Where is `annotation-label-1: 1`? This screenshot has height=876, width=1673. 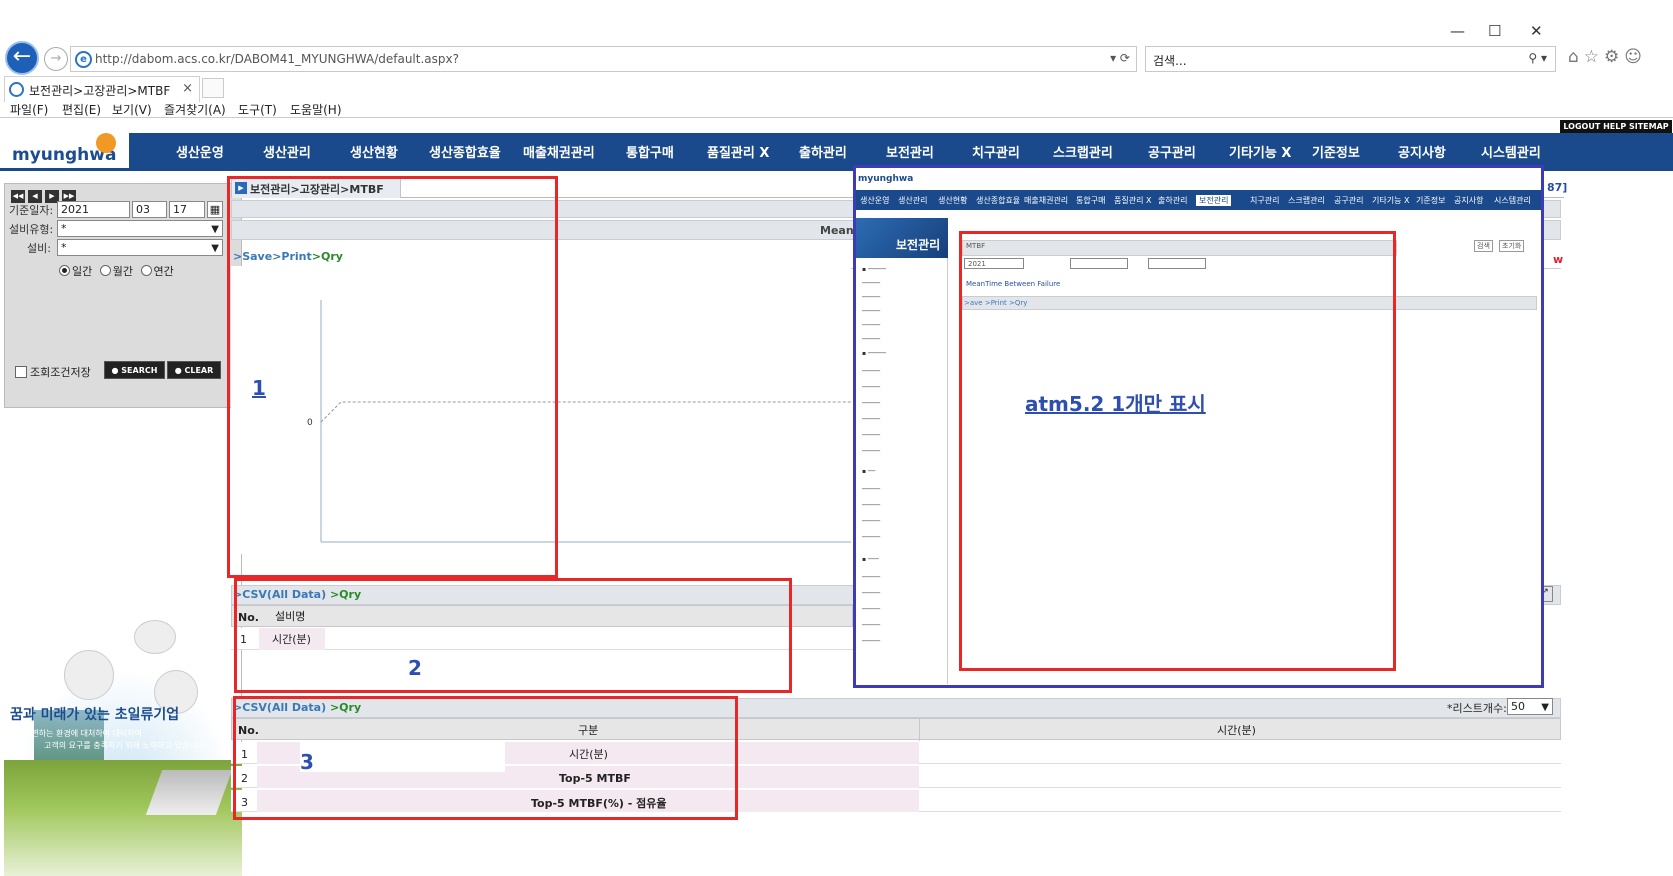
annotation-label-1: 1 is located at coordinates (259, 388).